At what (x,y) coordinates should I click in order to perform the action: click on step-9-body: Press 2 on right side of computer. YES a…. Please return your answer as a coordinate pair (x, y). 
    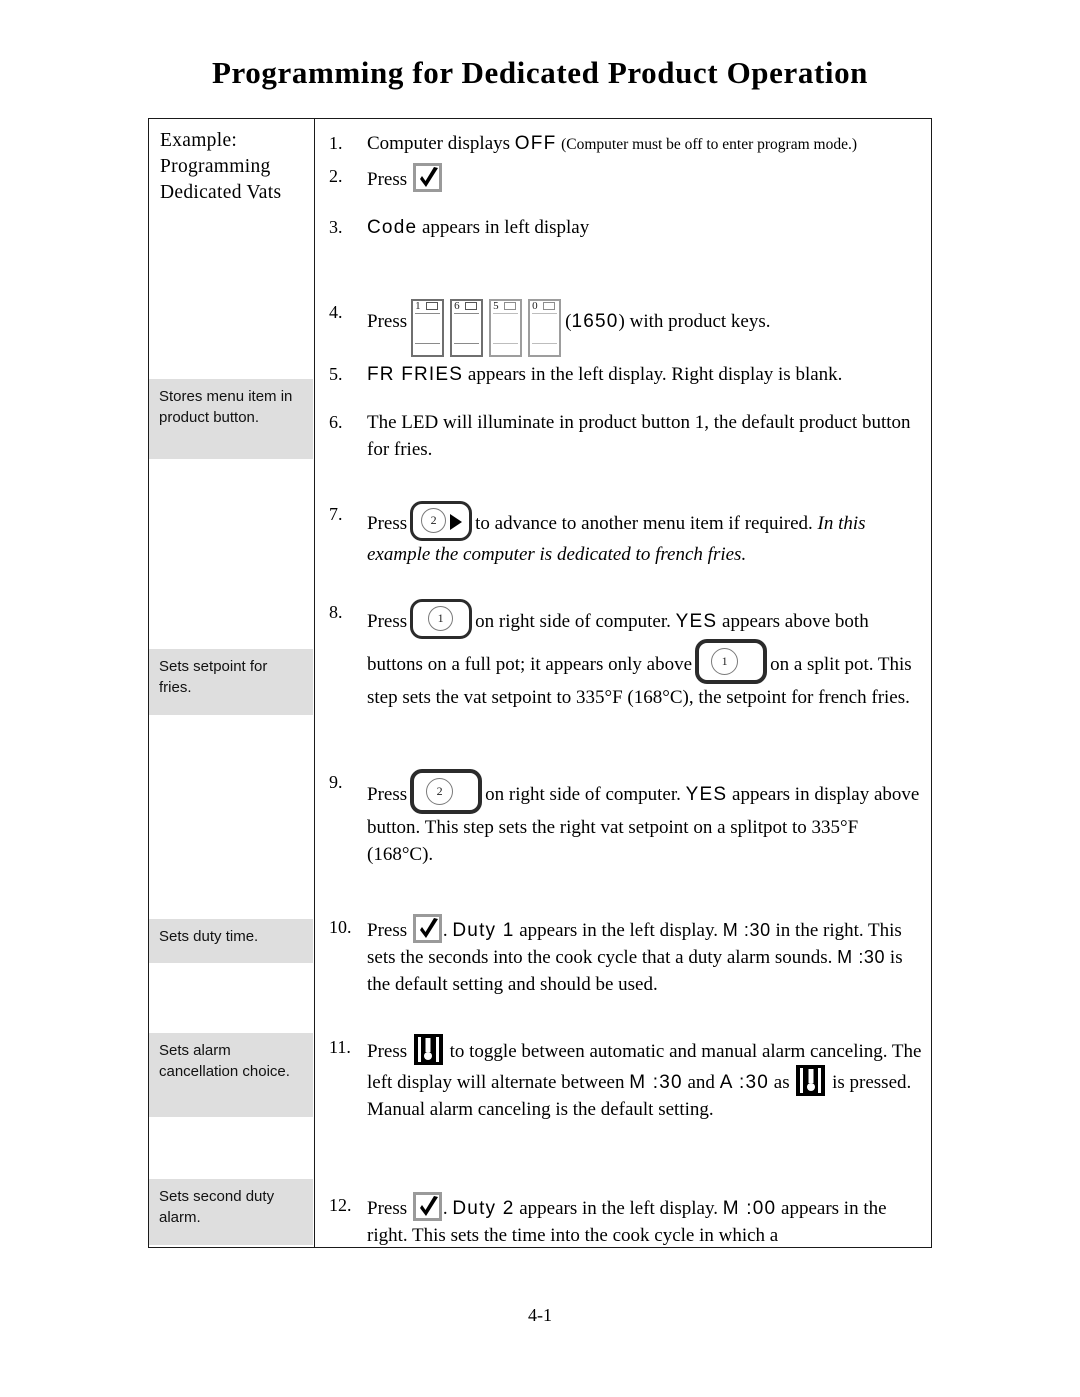
    Looking at the image, I should click on (648, 818).